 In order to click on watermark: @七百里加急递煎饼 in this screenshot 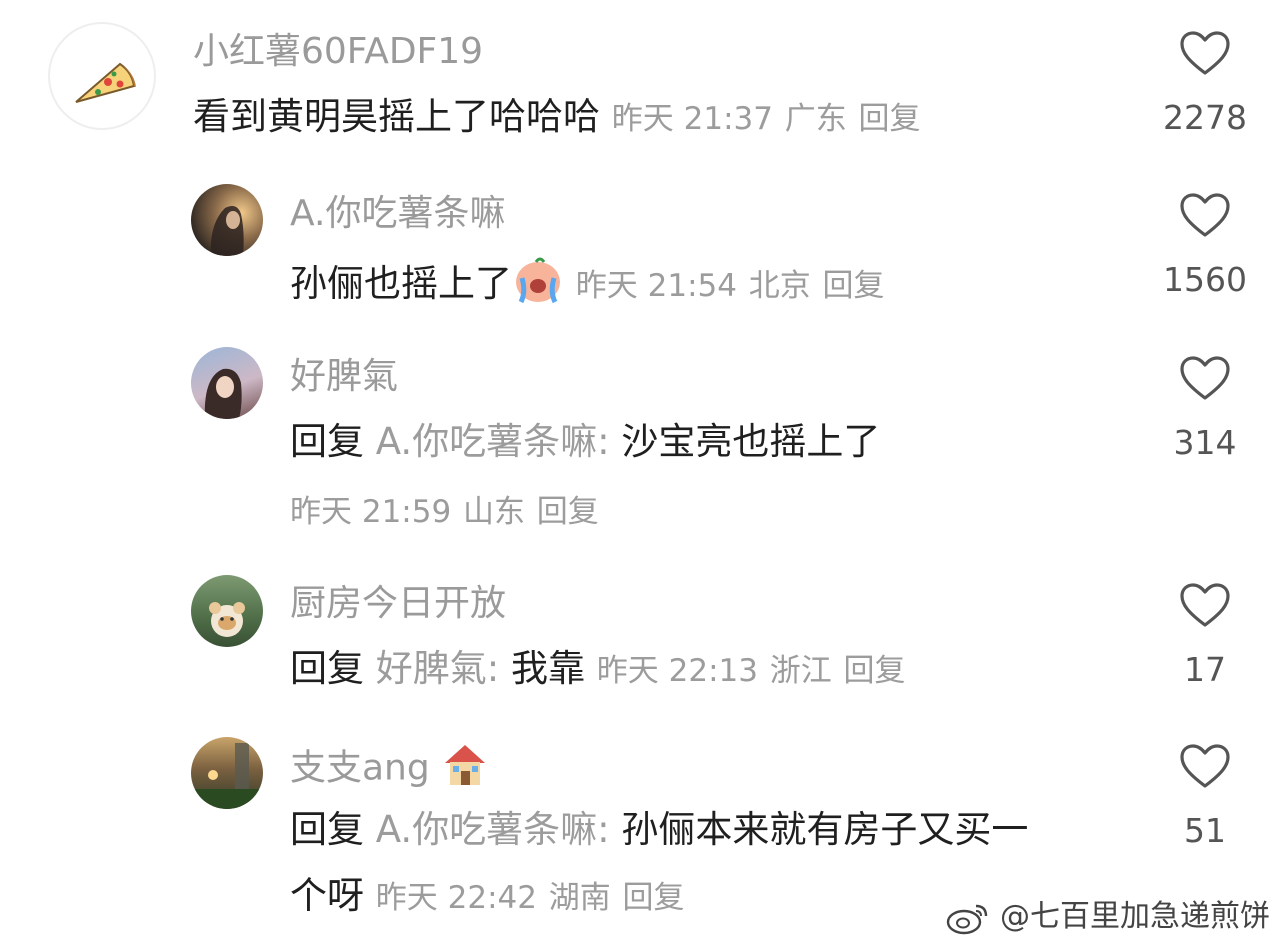, I will do `click(1108, 917)`.